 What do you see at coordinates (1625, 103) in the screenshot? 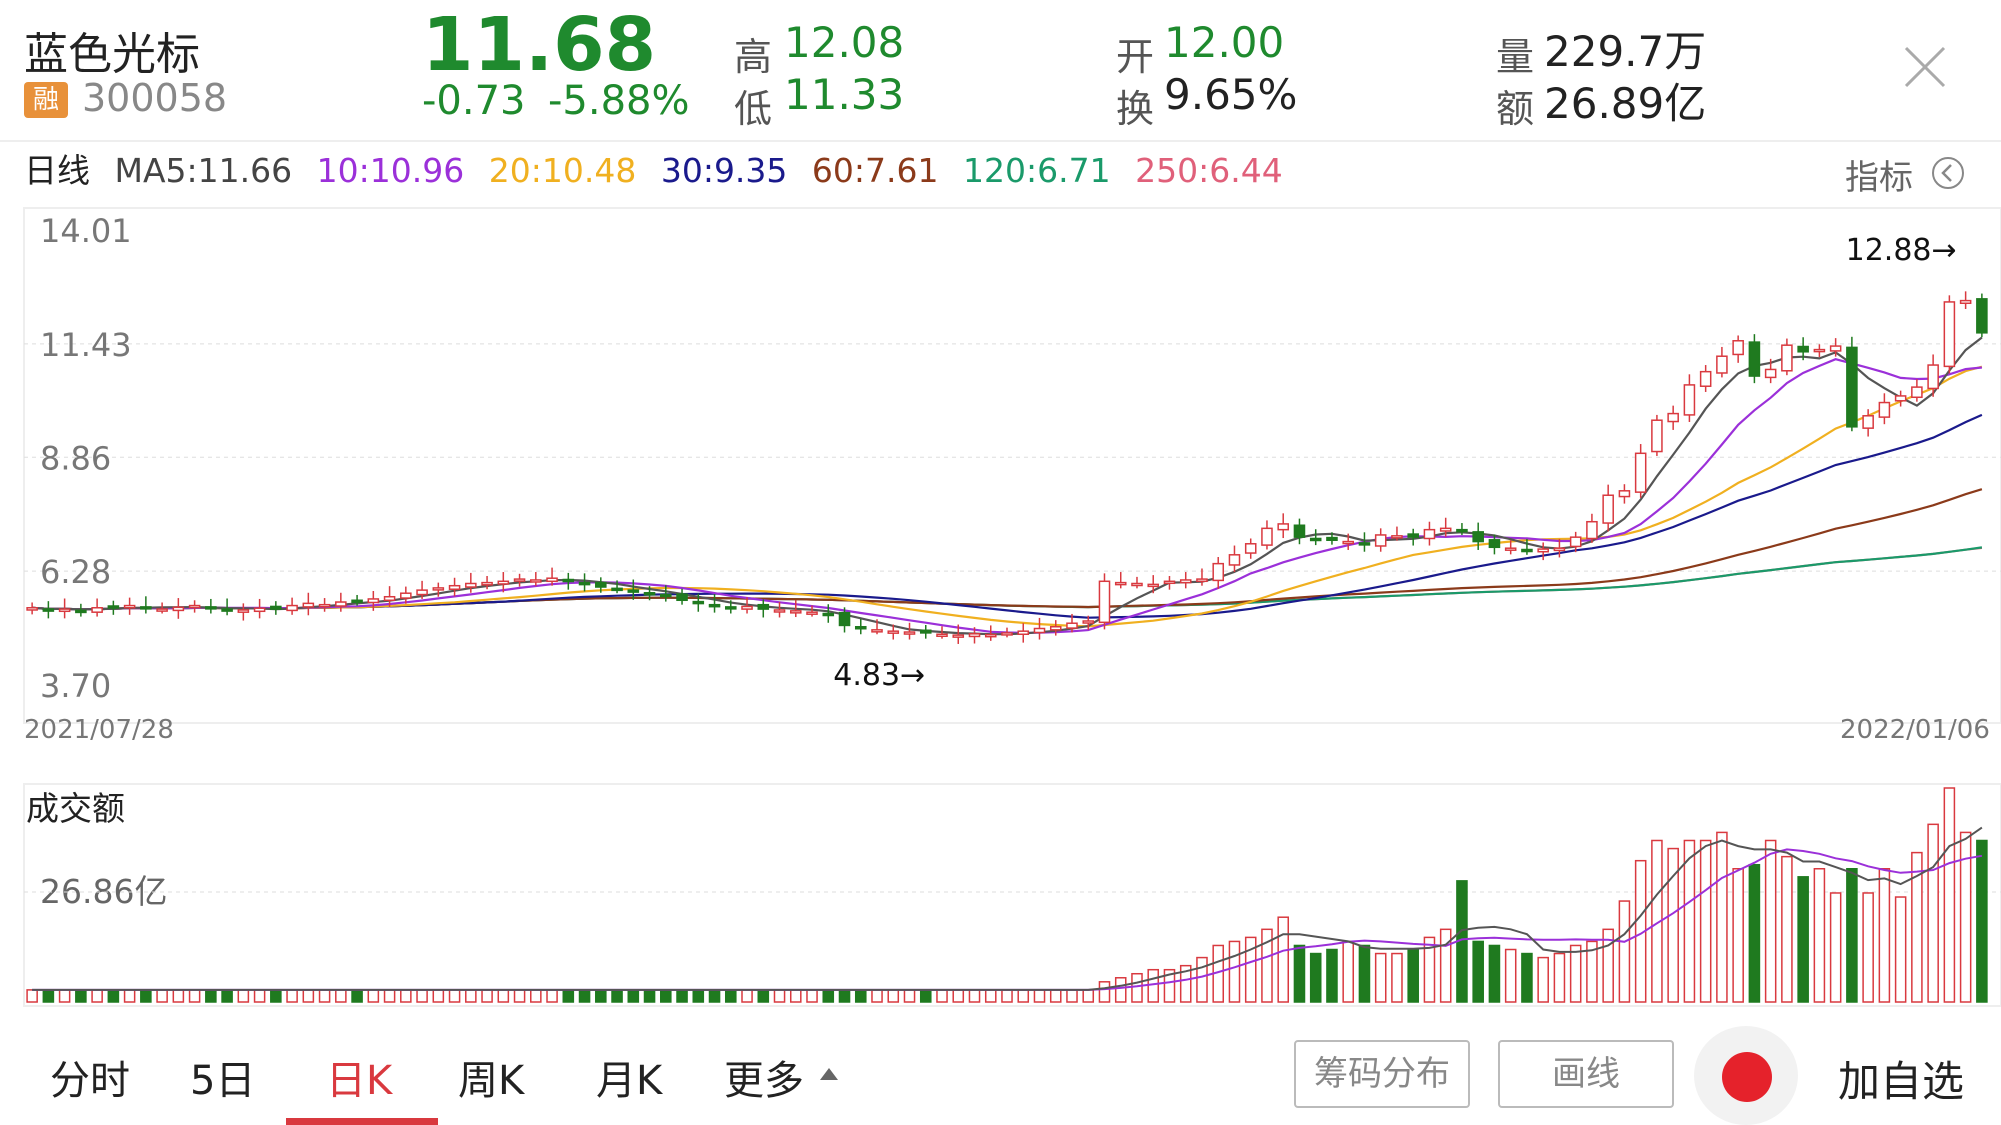
I see `amount-value: 26.89亿` at bounding box center [1625, 103].